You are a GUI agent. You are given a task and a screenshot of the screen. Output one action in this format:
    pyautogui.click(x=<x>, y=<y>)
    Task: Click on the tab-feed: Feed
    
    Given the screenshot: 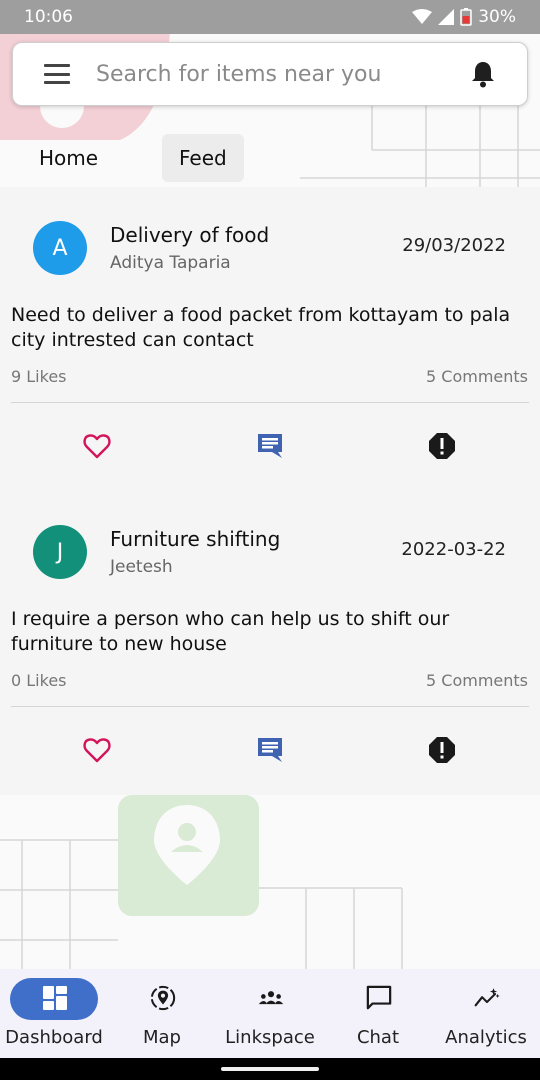 What is the action you would take?
    pyautogui.click(x=203, y=158)
    